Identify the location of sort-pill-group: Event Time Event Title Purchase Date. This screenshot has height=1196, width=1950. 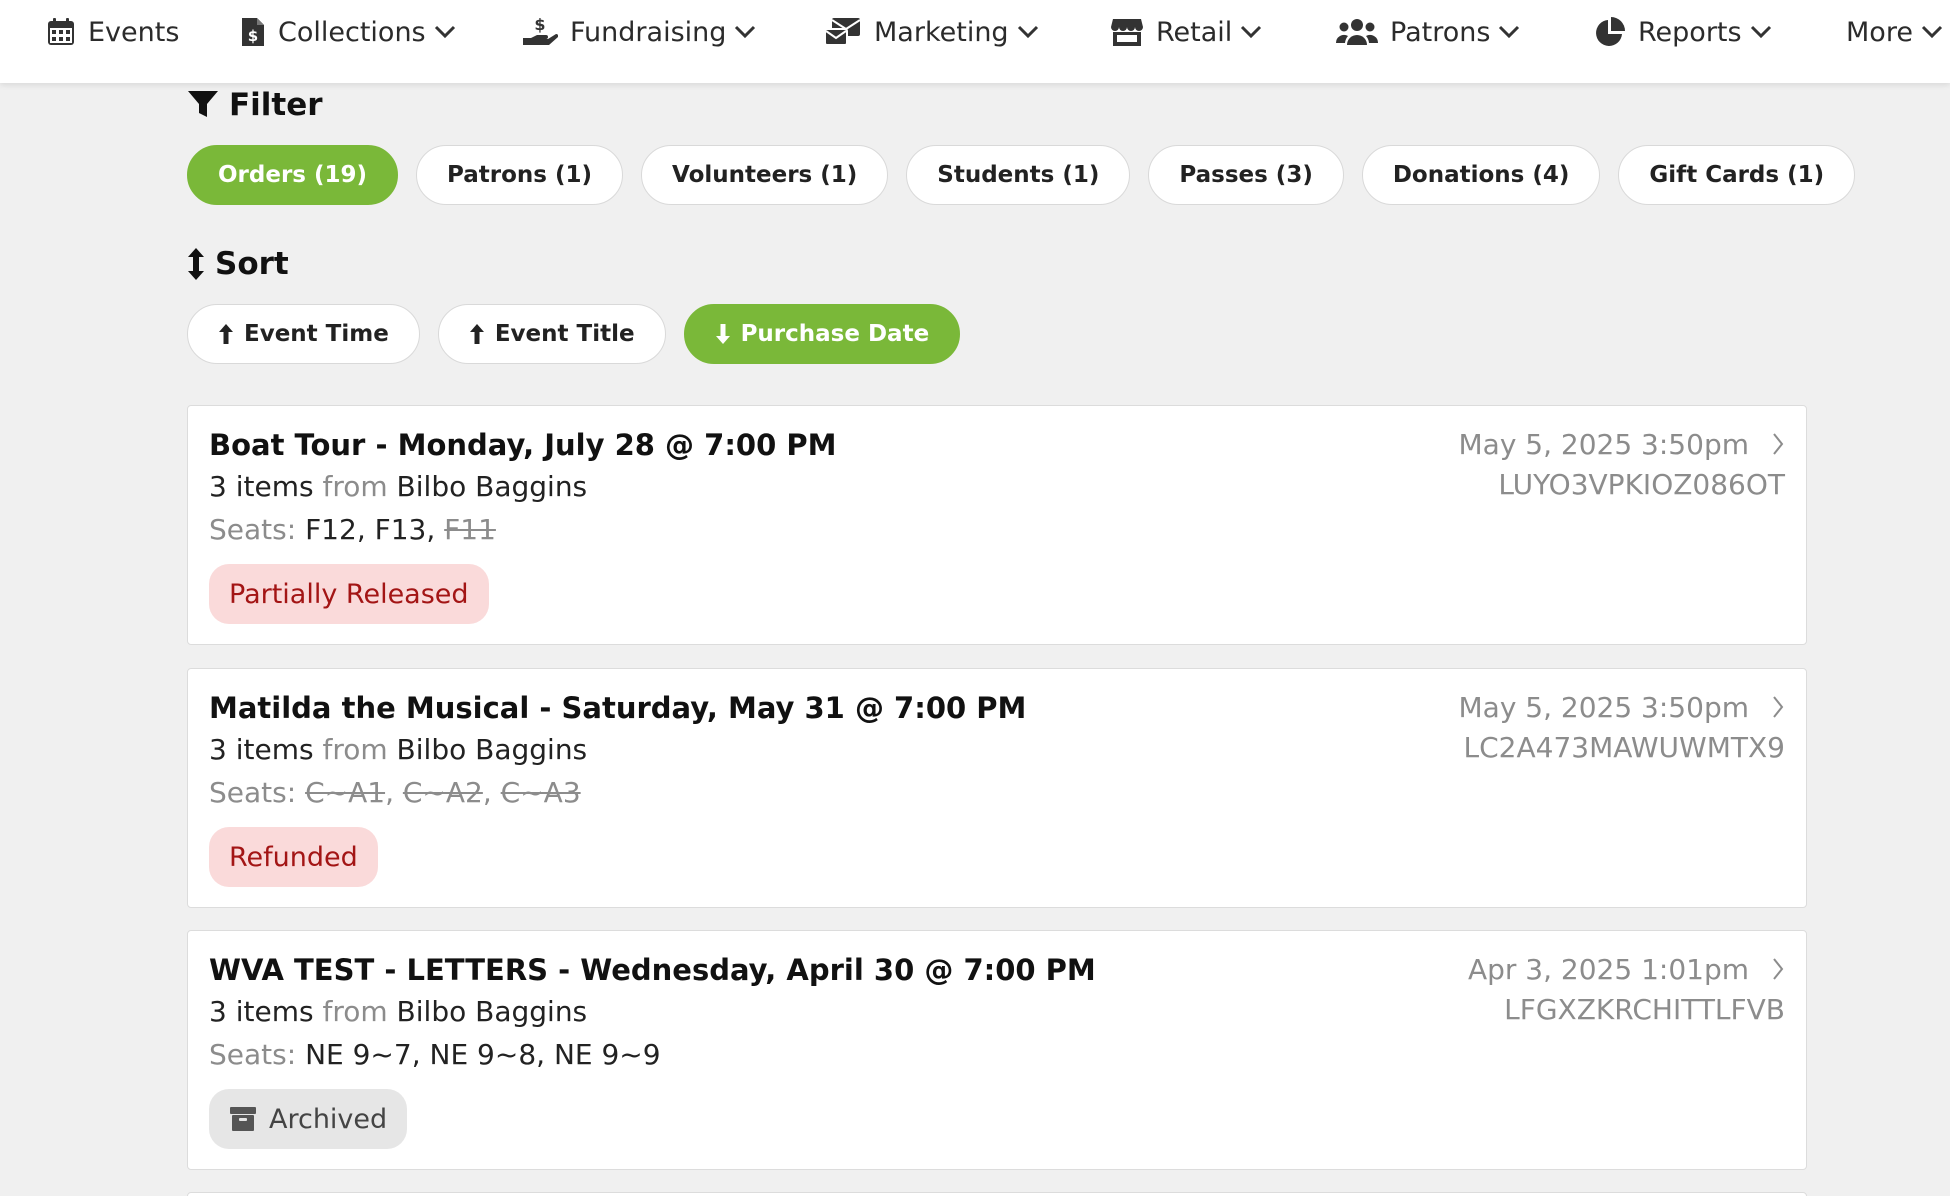
(574, 334).